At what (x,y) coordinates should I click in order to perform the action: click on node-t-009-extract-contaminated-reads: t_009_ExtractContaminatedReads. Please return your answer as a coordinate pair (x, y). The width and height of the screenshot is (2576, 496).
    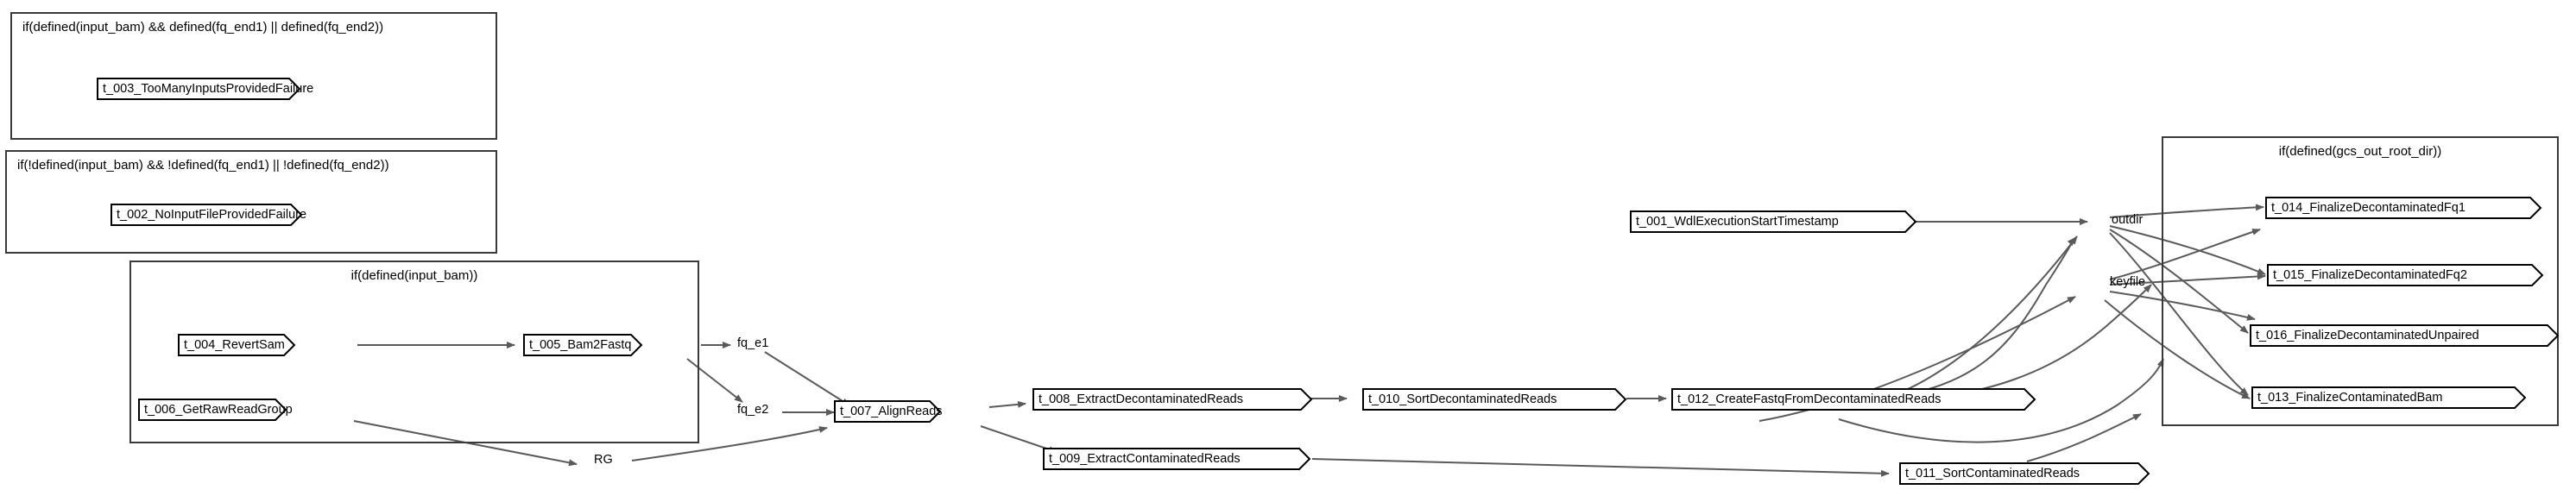
    Looking at the image, I should click on (1177, 459).